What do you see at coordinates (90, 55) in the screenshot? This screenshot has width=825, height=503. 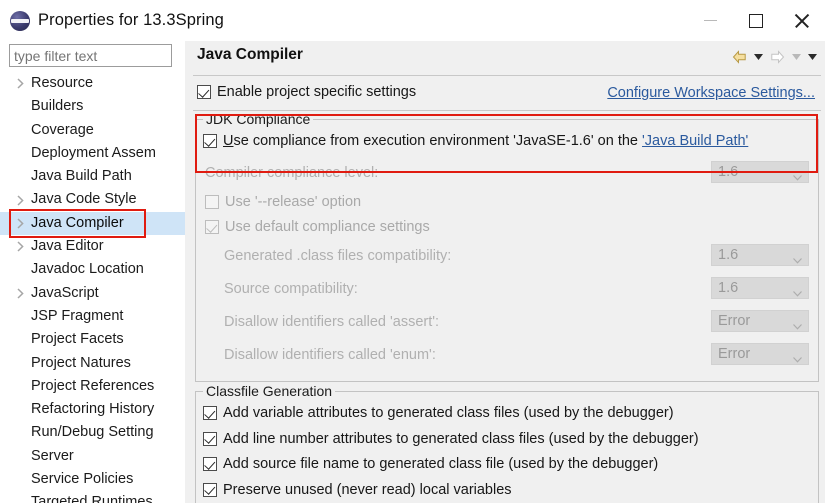 I see `filter-input` at bounding box center [90, 55].